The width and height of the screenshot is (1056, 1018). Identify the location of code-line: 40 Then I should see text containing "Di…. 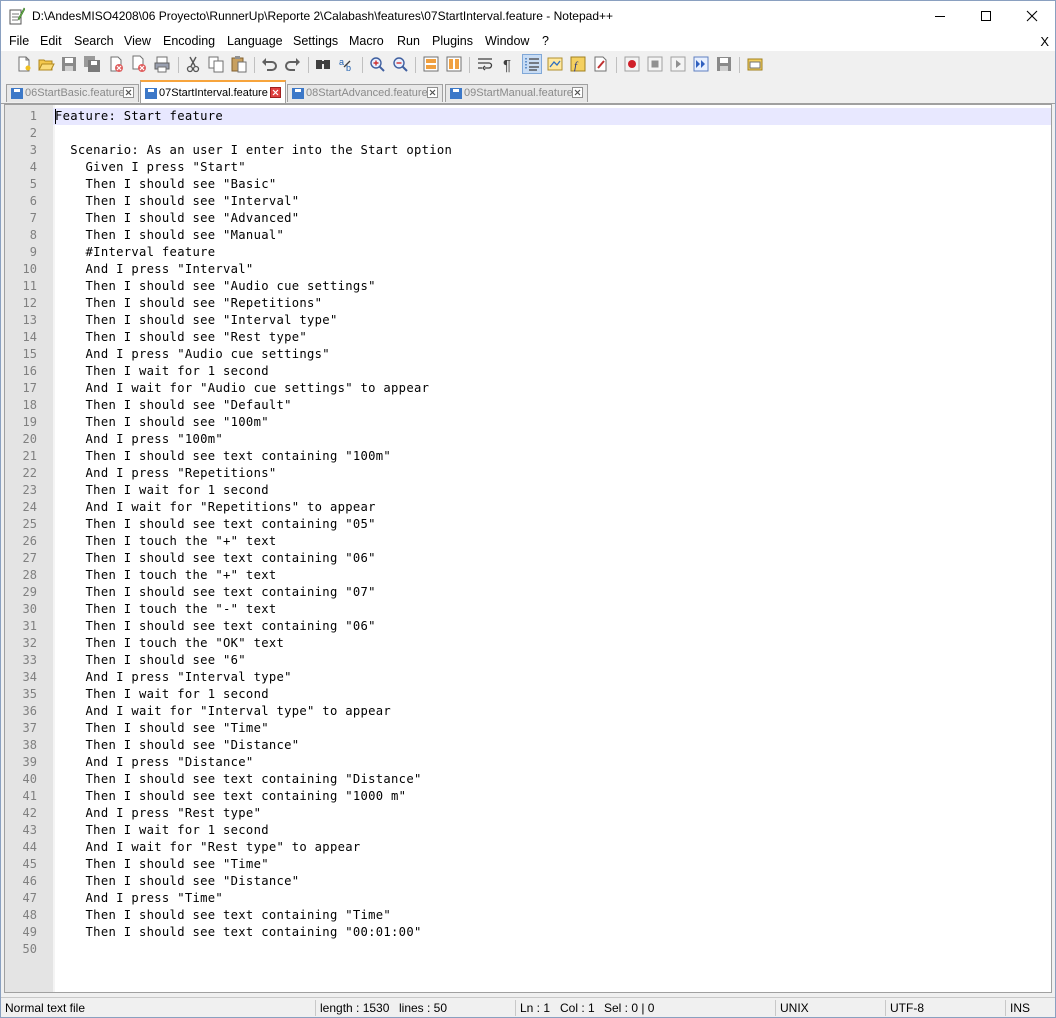
(528, 779).